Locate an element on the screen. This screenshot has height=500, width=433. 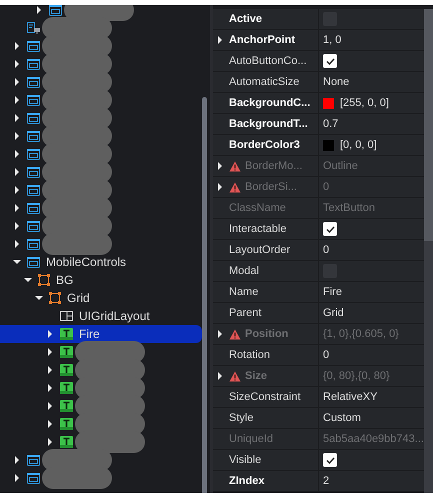
item-name: Fire is located at coordinates (89, 334).